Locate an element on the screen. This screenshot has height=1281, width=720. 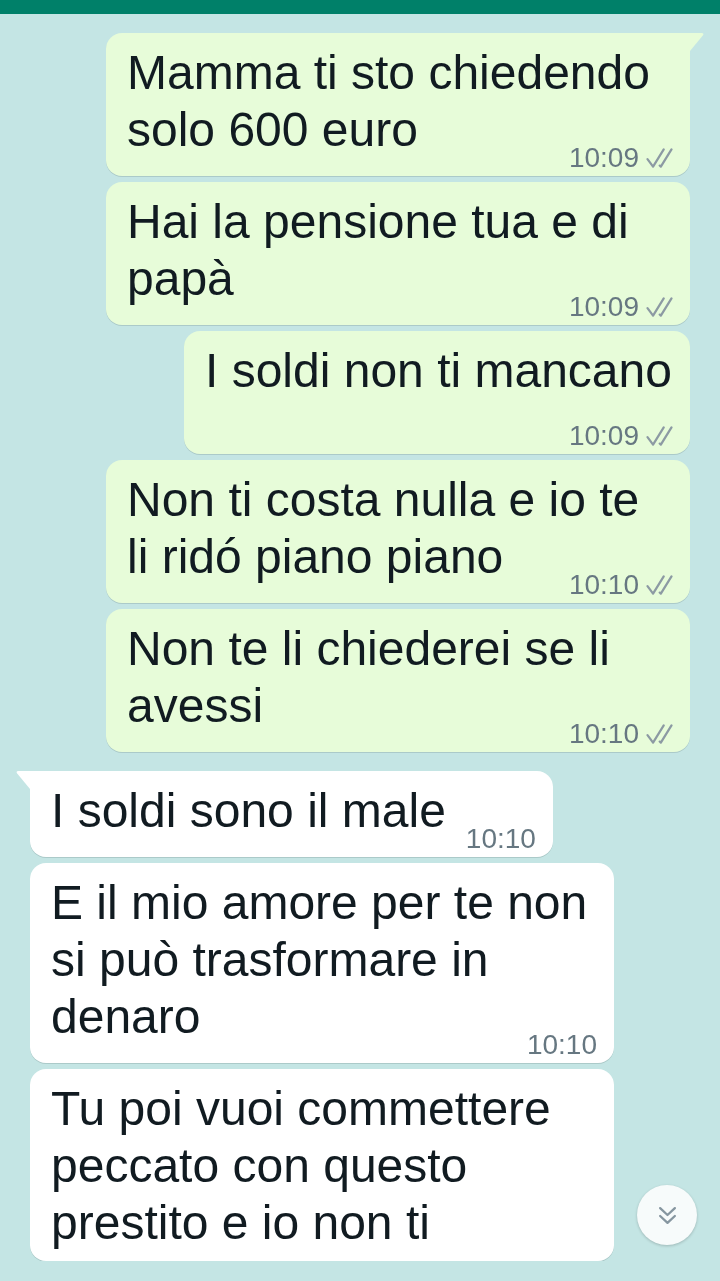
message-text: I soldi sono il male is located at coordinates (248, 810).